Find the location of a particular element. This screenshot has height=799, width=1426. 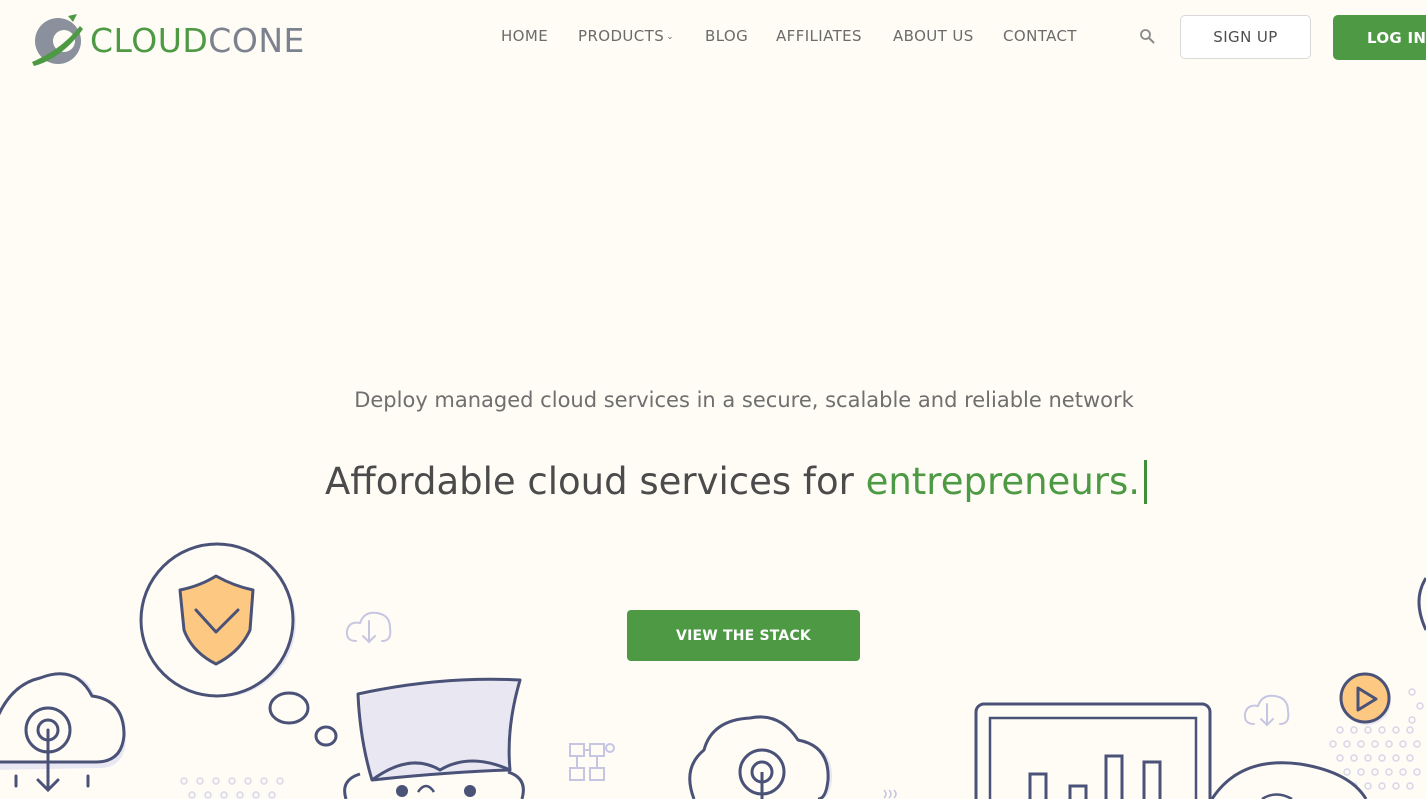

cloud-download-icon is located at coordinates (368, 627).